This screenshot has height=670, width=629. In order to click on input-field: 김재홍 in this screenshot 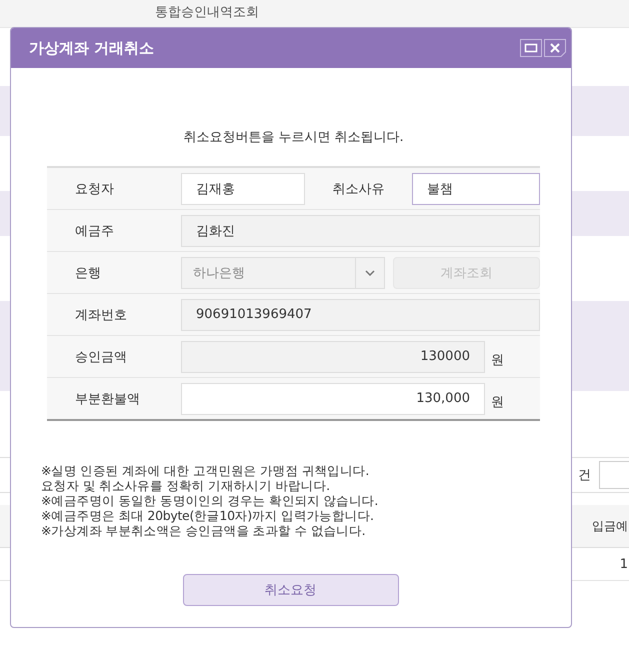, I will do `click(243, 188)`.